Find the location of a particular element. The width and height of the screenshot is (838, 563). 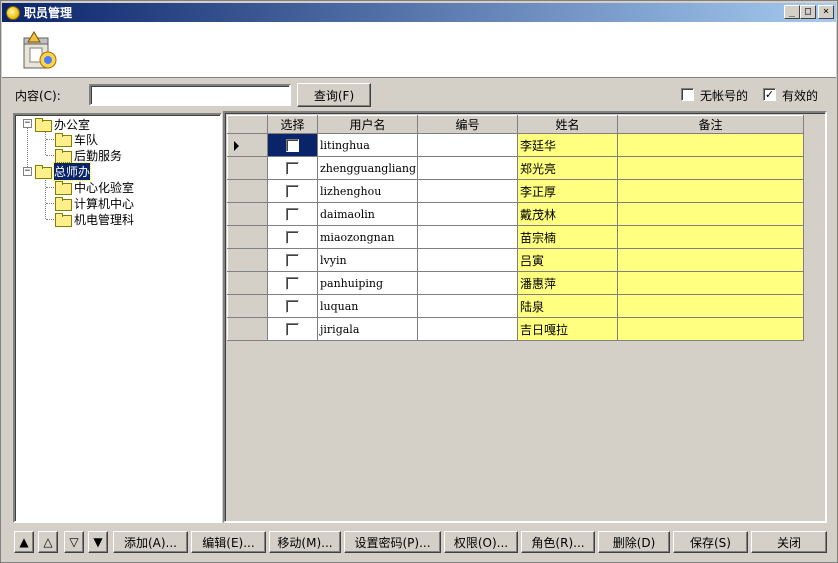

username-cell: panhuiping is located at coordinates (367, 283).